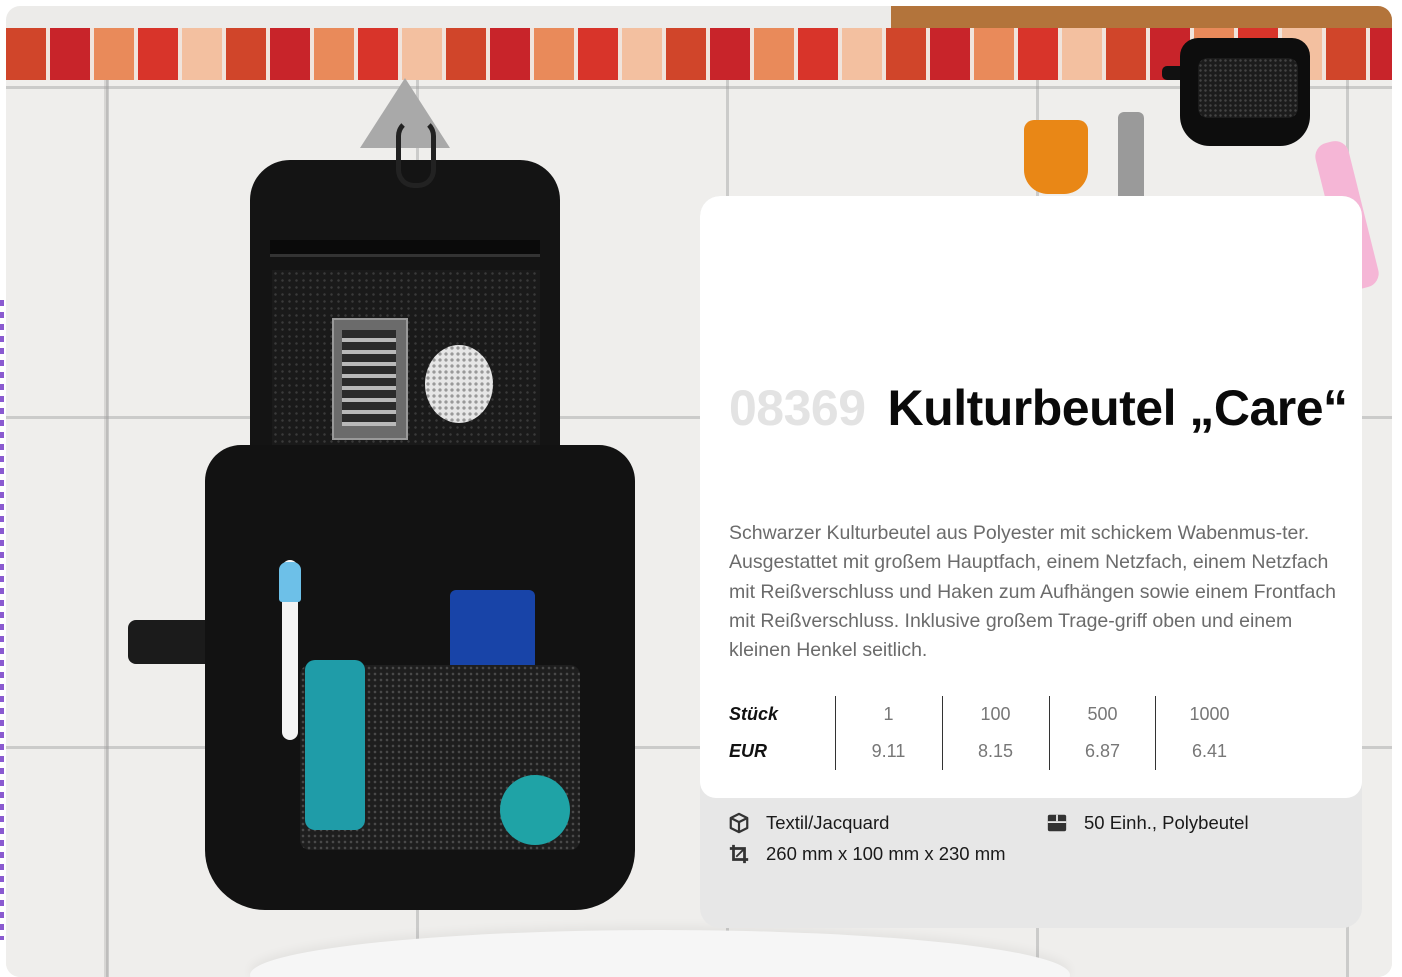 The width and height of the screenshot is (1402, 977). What do you see at coordinates (370, 379) in the screenshot?
I see `razor-blades-pack` at bounding box center [370, 379].